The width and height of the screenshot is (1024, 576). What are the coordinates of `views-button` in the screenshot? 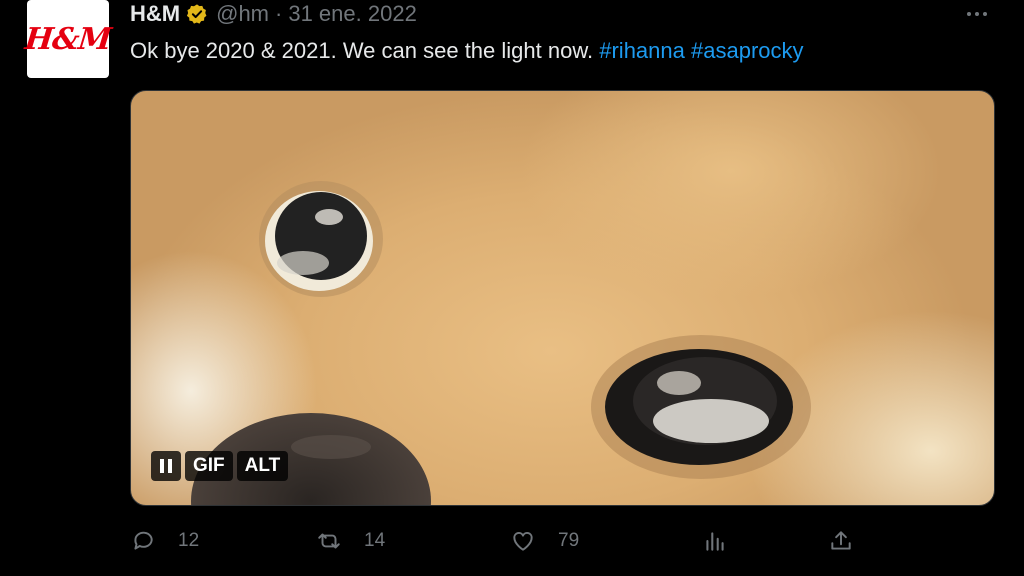 It's located at (715, 541).